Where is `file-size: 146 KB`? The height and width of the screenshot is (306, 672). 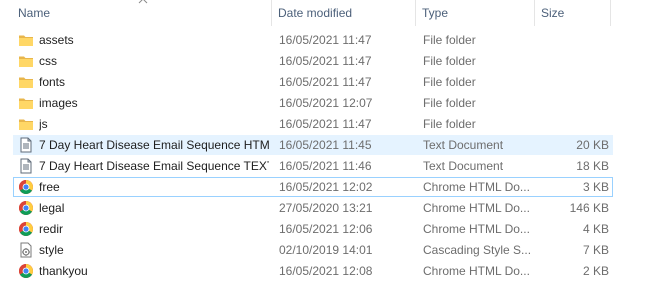 file-size: 146 KB is located at coordinates (589, 208).